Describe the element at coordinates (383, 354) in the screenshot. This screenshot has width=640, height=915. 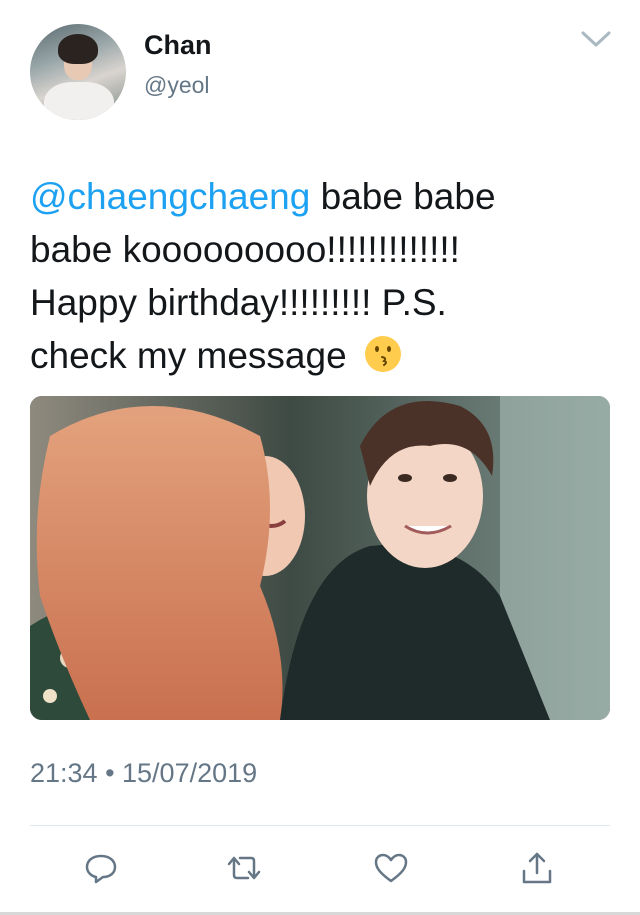
I see `kissing-face-icon` at that location.